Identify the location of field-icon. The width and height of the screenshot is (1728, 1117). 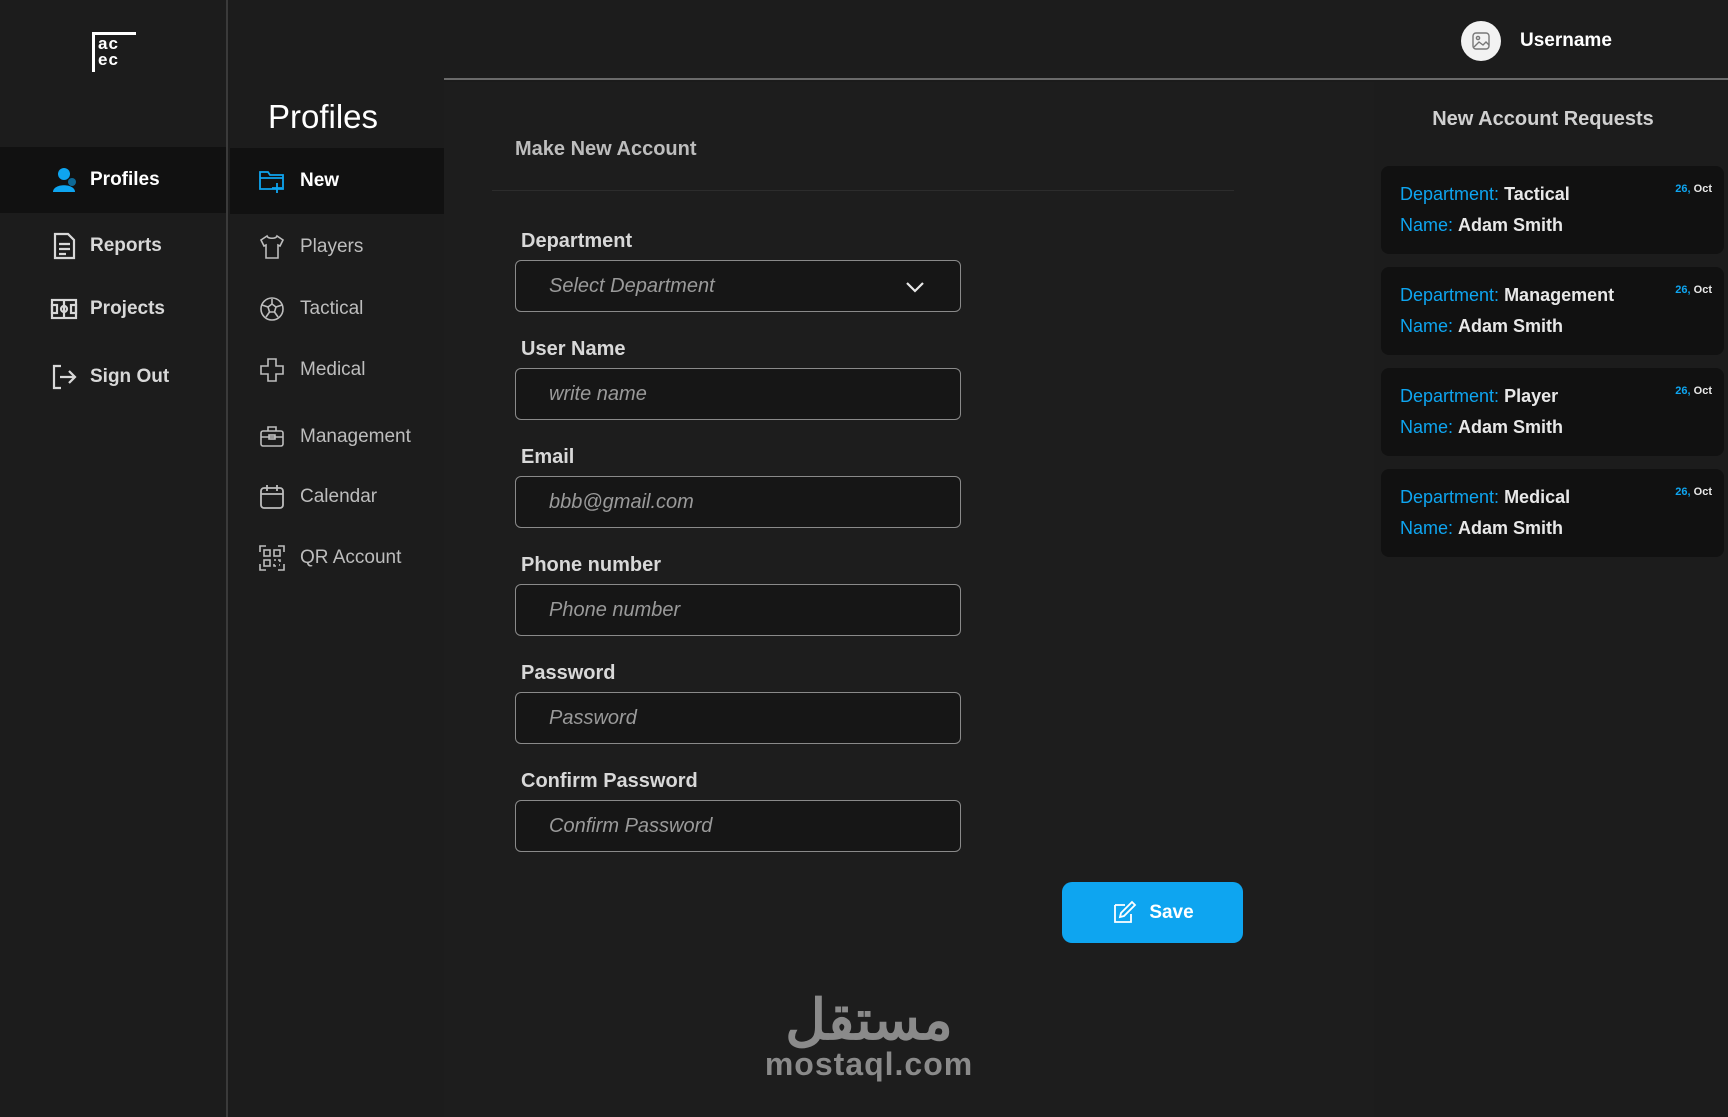
(64, 309).